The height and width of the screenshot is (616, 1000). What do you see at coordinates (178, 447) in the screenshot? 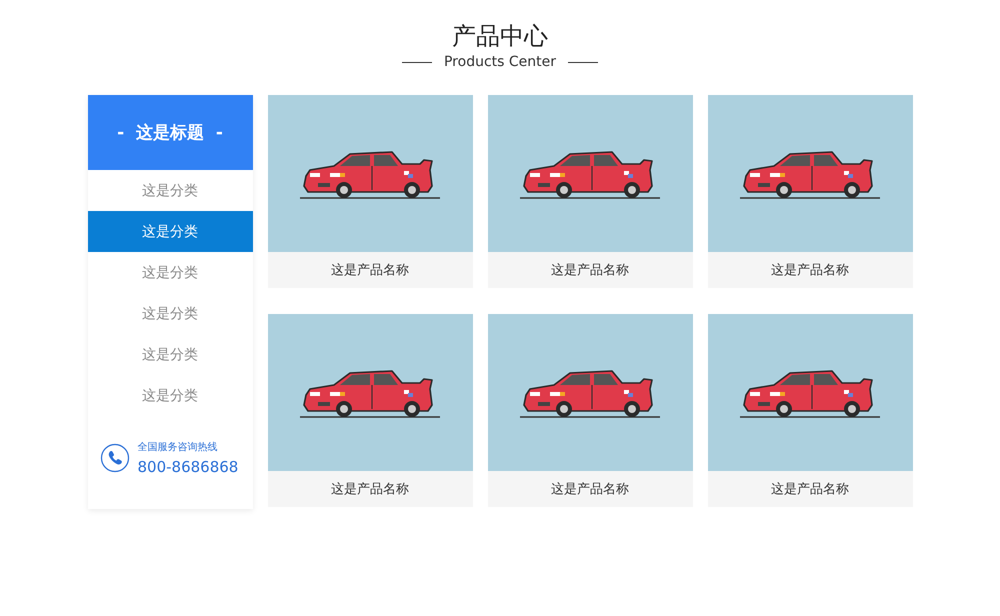
I see `hotline-label: 全国服务咨询热线` at bounding box center [178, 447].